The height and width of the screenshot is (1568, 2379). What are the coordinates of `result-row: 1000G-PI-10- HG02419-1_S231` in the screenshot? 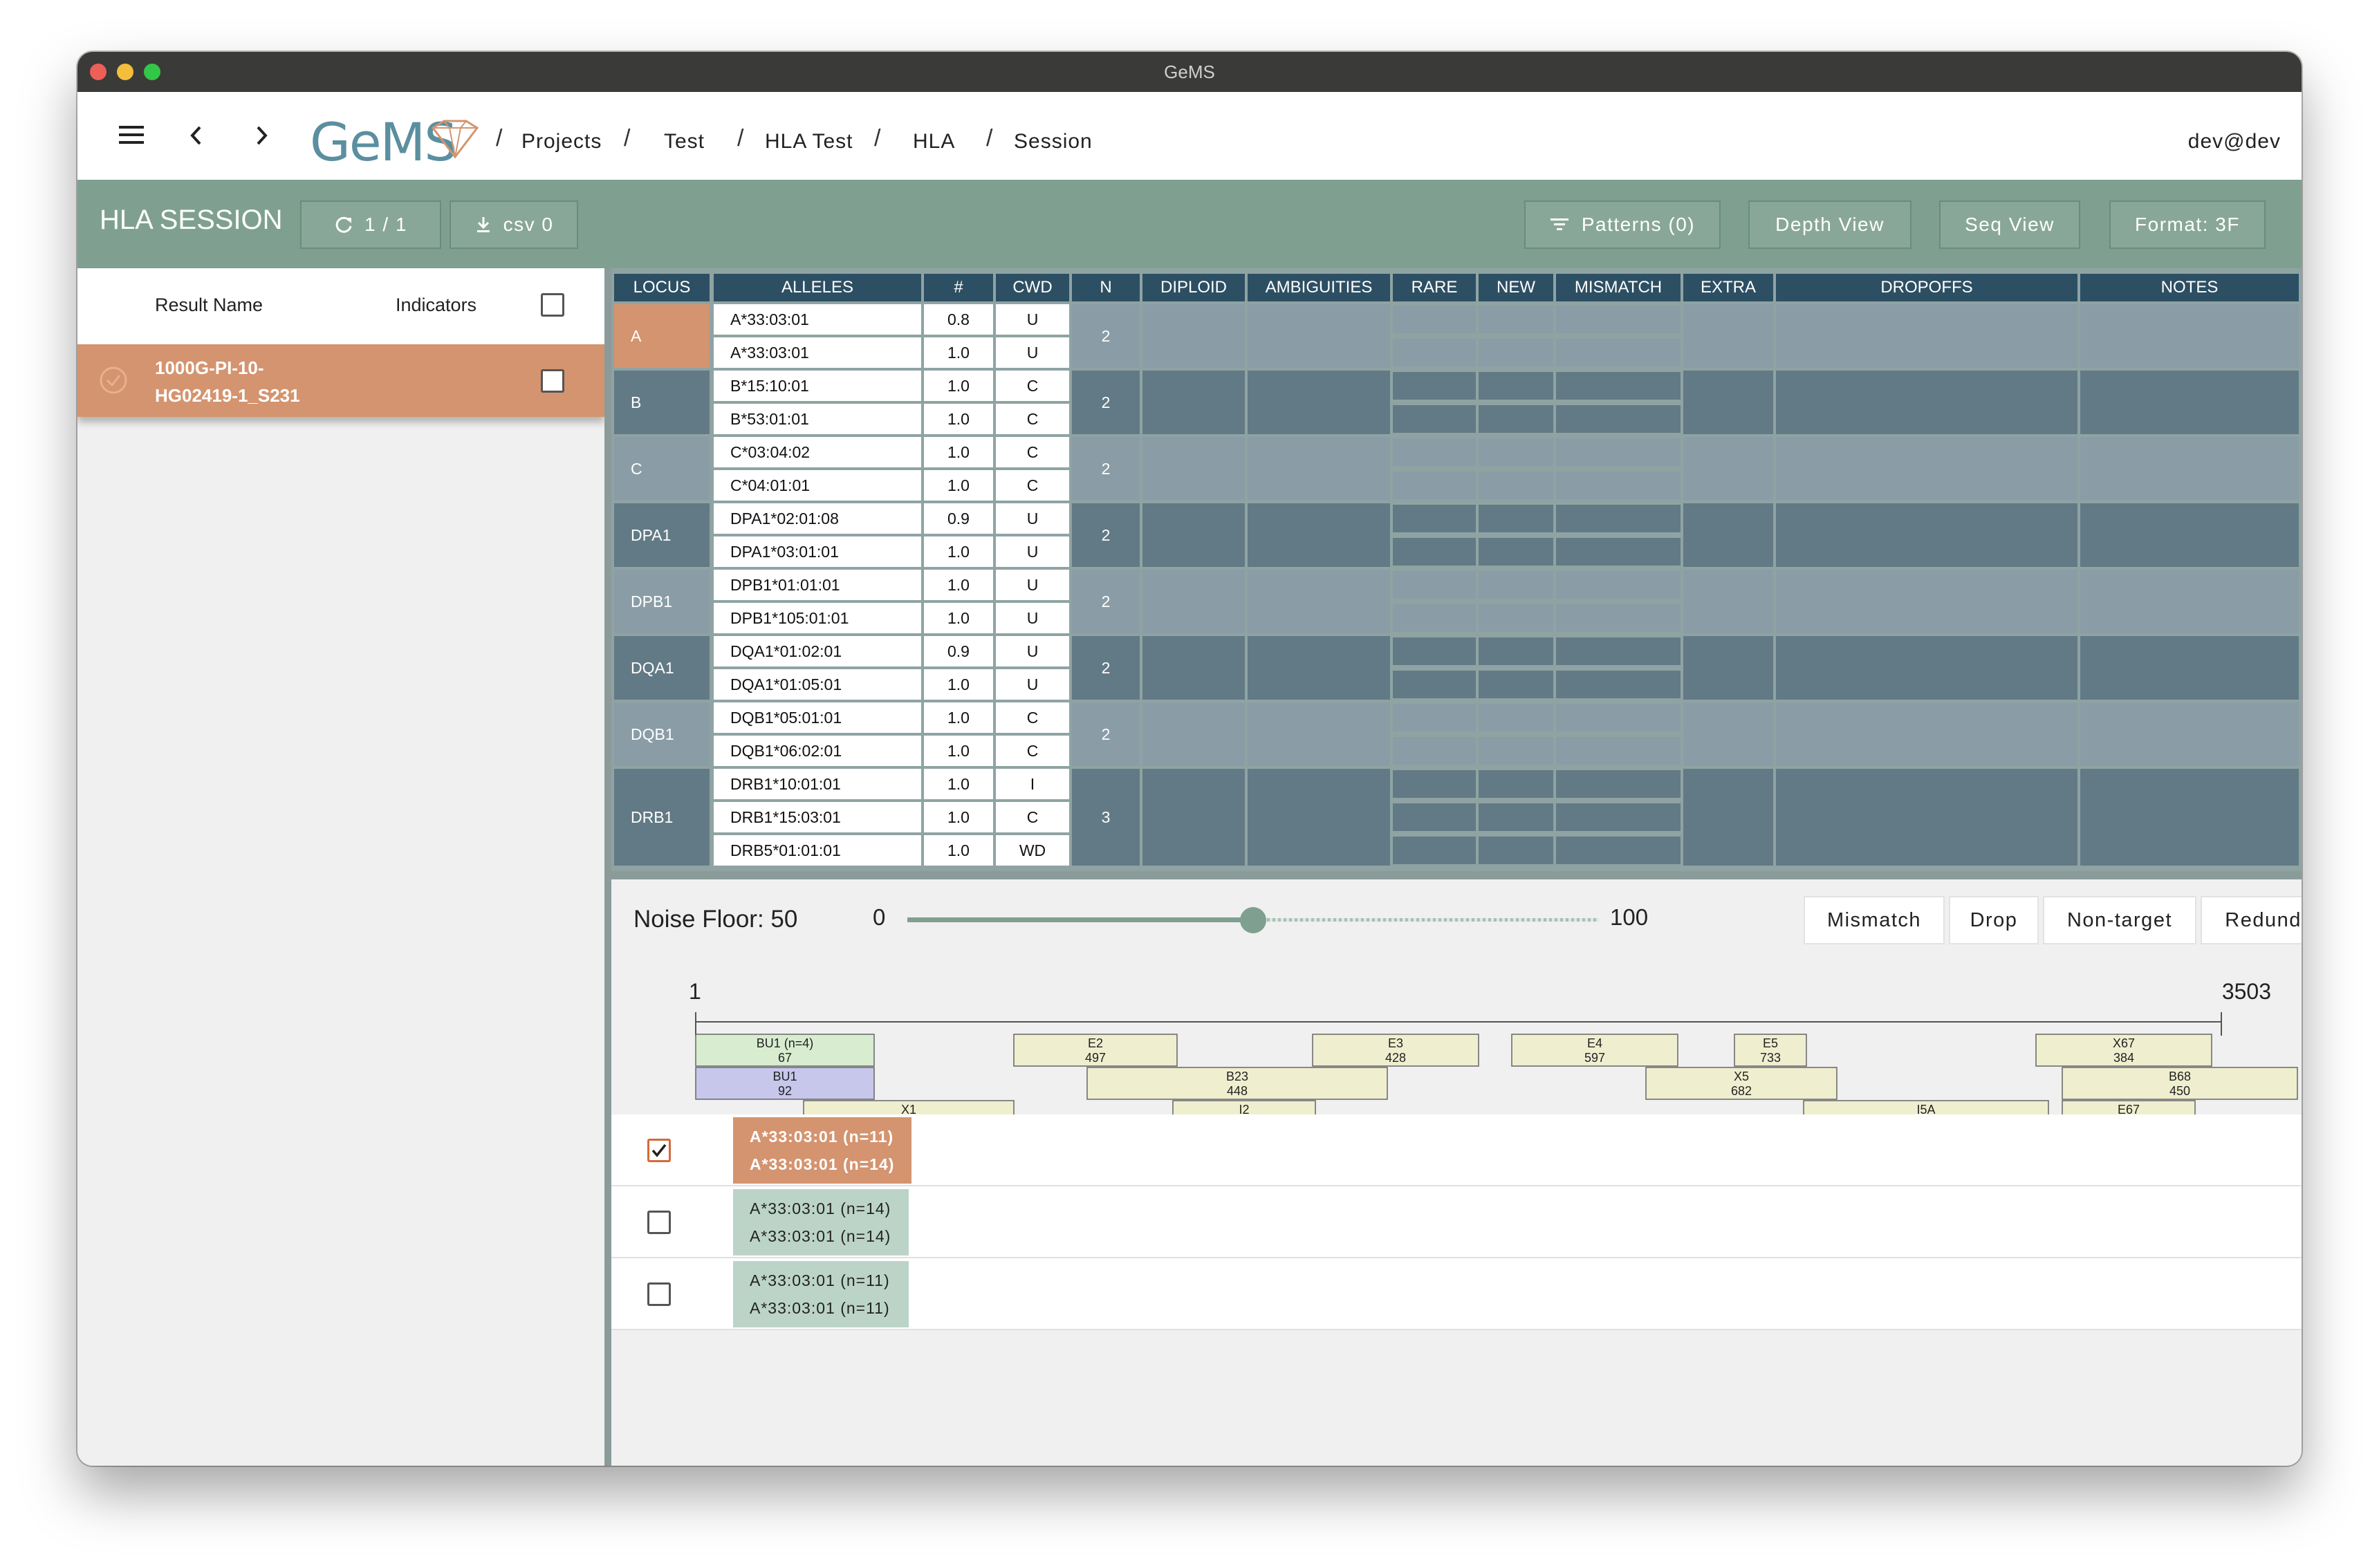 It's located at (341, 380).